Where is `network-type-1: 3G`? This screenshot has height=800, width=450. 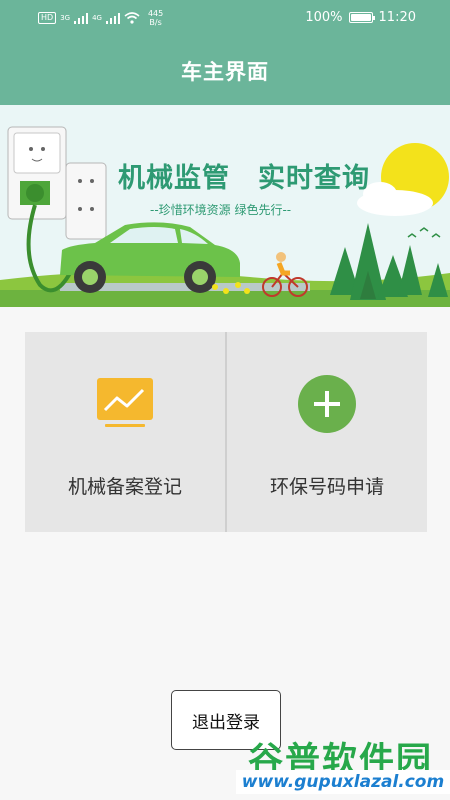
network-type-1: 3G is located at coordinates (65, 18).